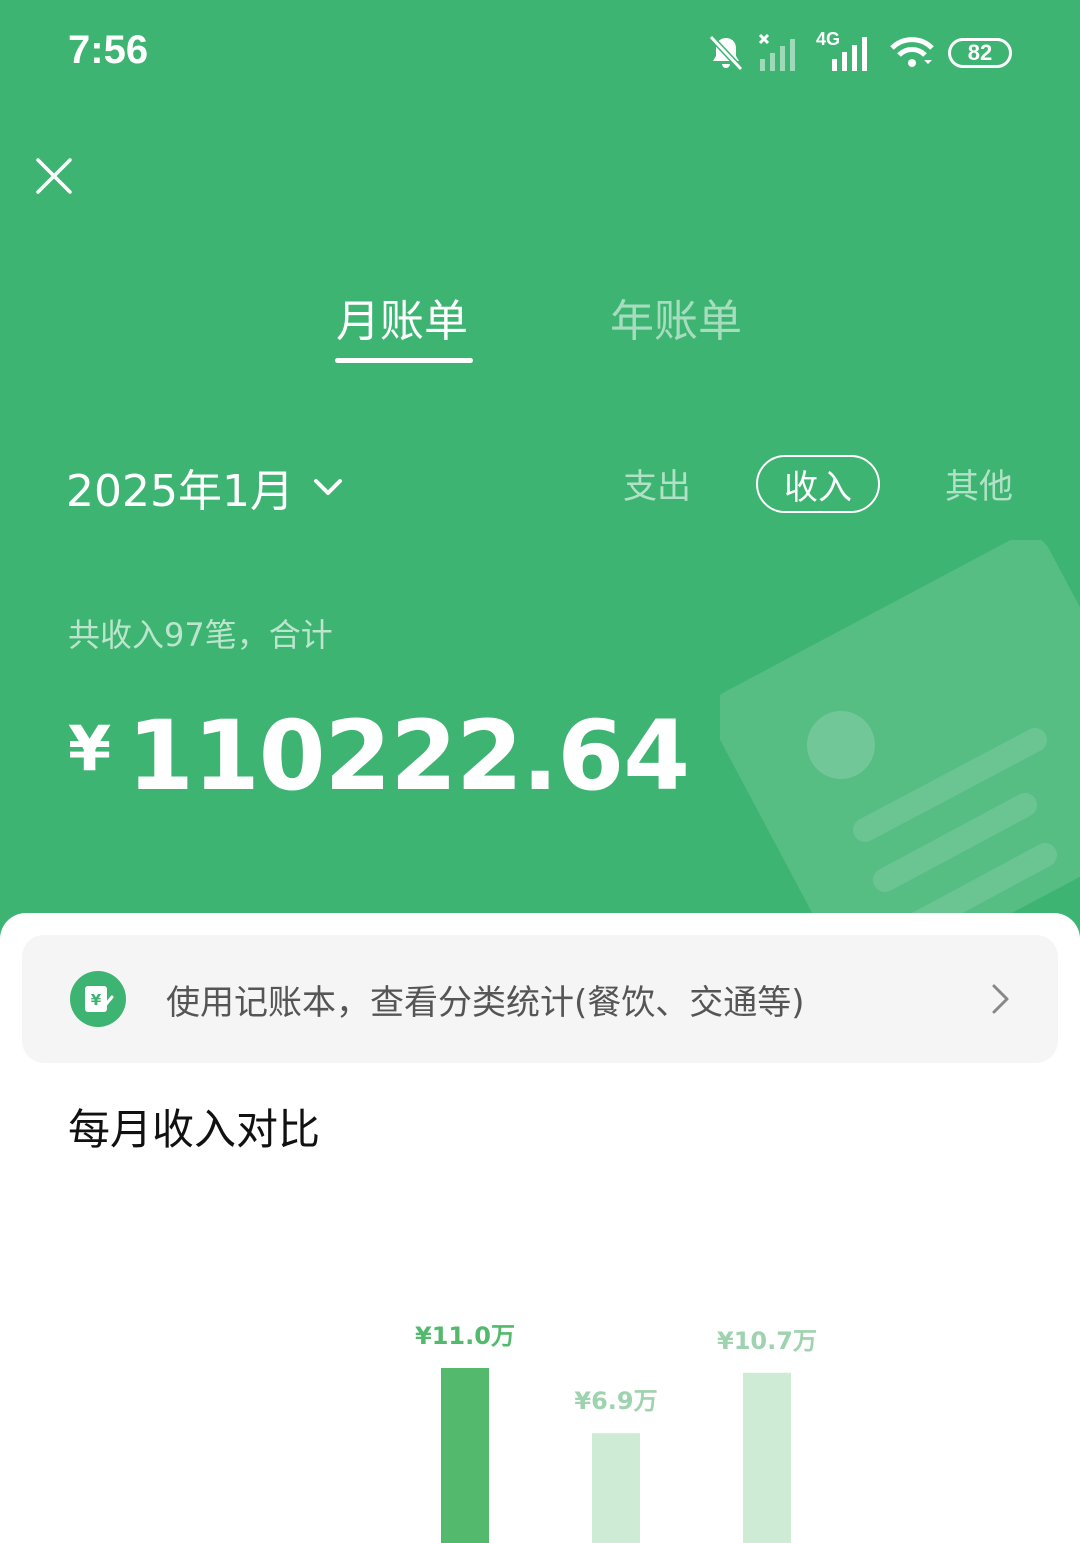 This screenshot has width=1080, height=1543. Describe the element at coordinates (979, 483) in the screenshot. I see `filter-other: 其他` at that location.